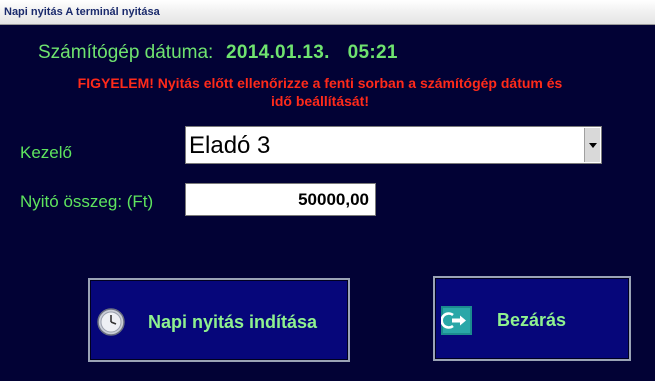 The image size is (655, 381). Describe the element at coordinates (46, 152) in the screenshot. I see `operator-label: Kezelő` at that location.